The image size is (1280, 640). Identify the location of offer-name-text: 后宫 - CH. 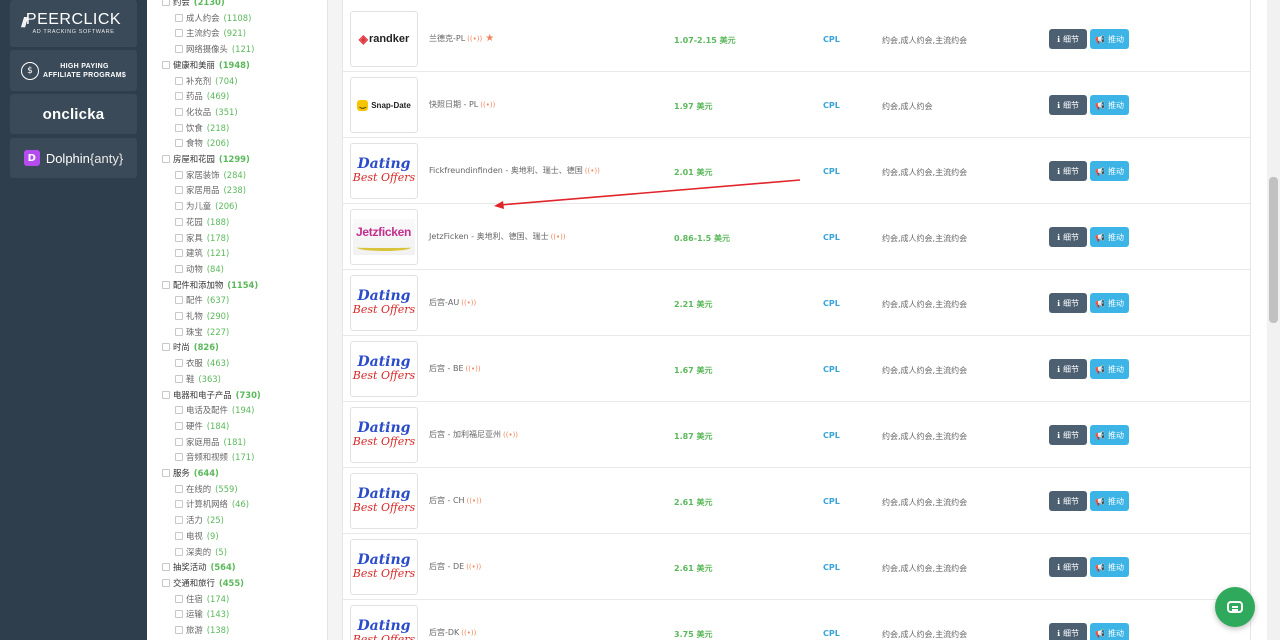
(447, 500).